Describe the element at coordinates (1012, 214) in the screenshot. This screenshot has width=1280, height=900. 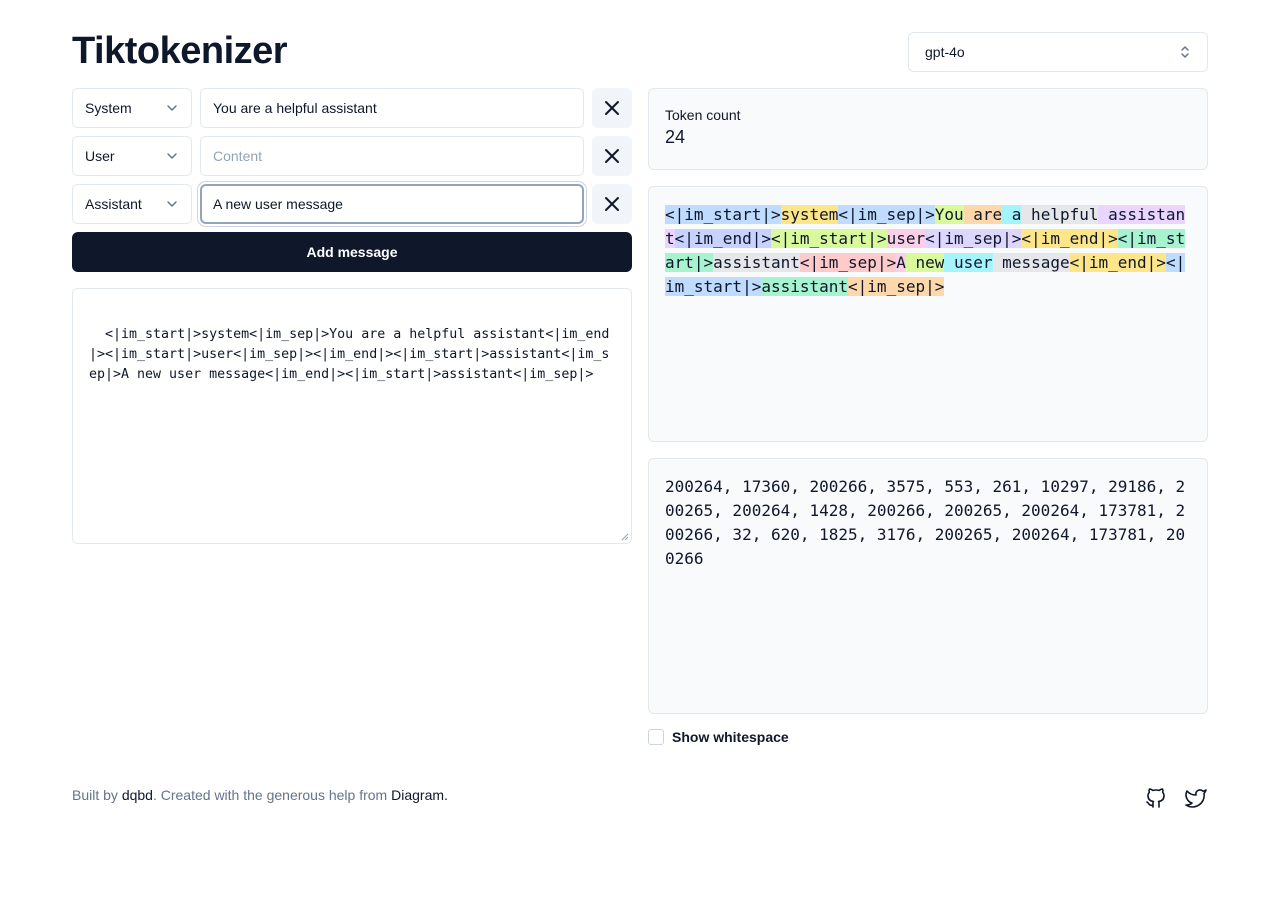
I see `token: a` at that location.